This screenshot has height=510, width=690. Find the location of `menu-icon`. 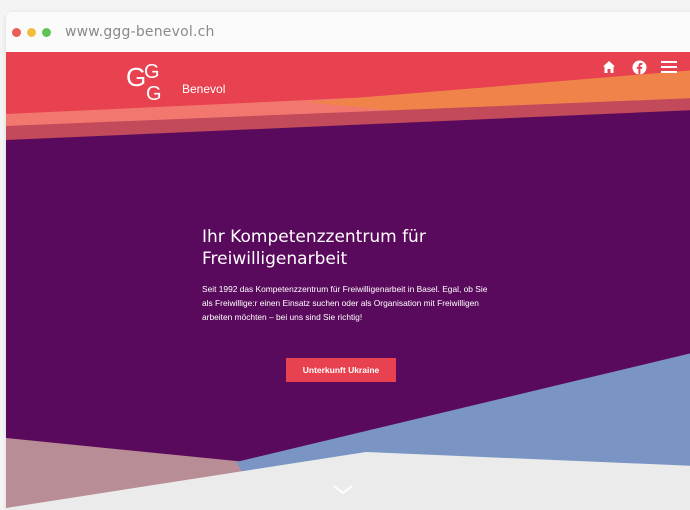

menu-icon is located at coordinates (669, 67).